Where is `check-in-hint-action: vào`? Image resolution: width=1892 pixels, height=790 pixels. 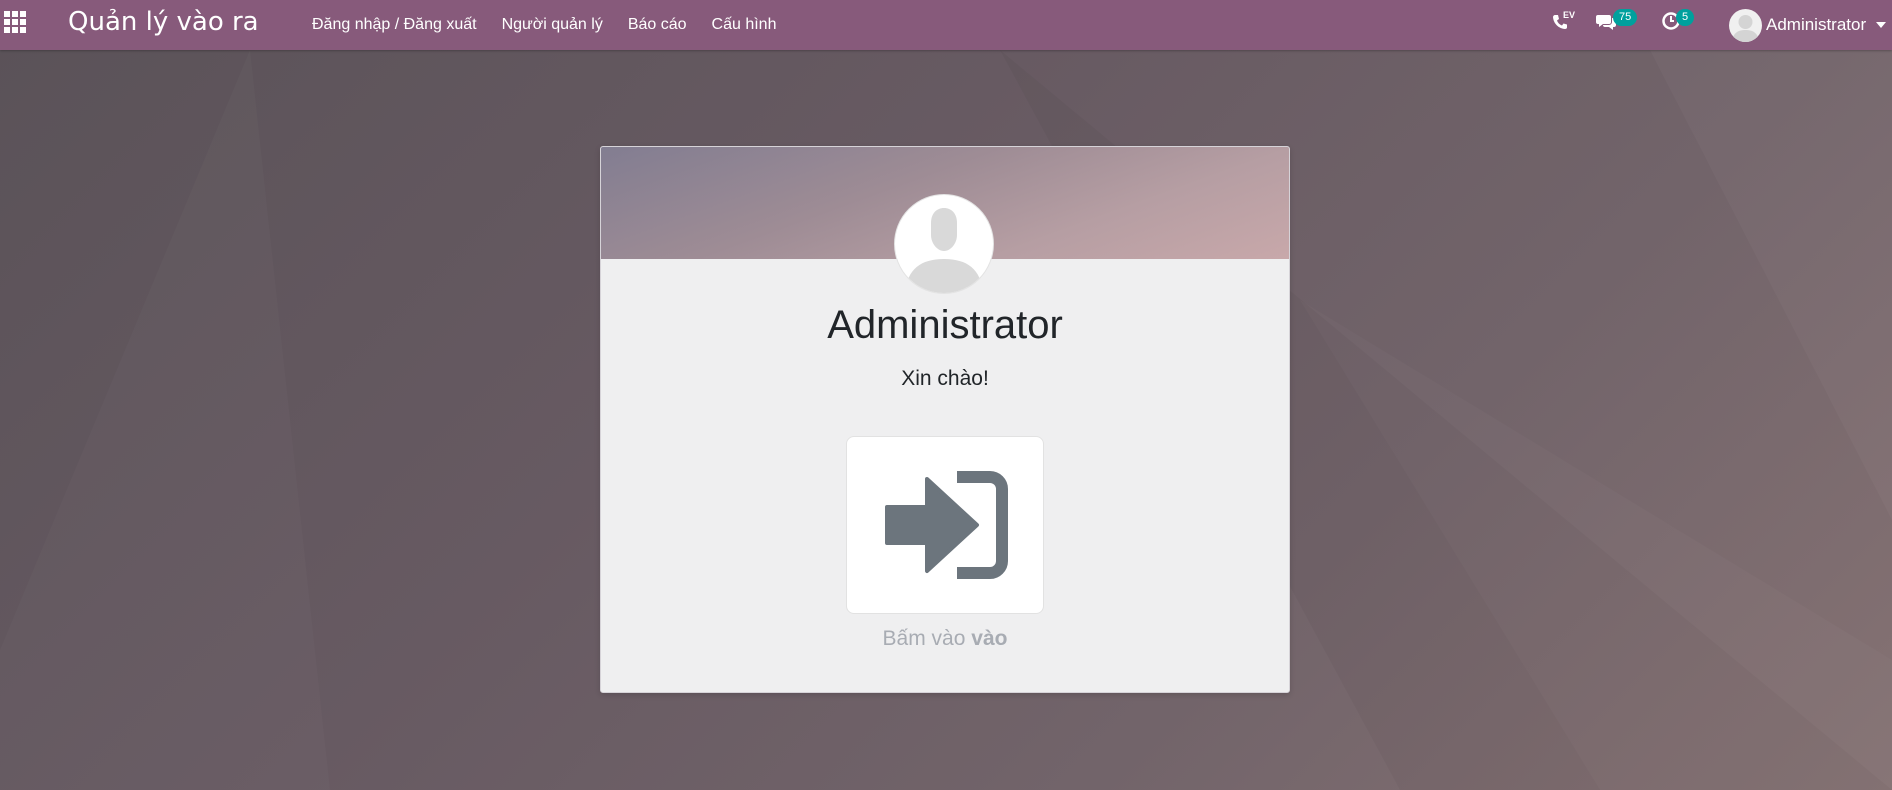 check-in-hint-action: vào is located at coordinates (989, 638).